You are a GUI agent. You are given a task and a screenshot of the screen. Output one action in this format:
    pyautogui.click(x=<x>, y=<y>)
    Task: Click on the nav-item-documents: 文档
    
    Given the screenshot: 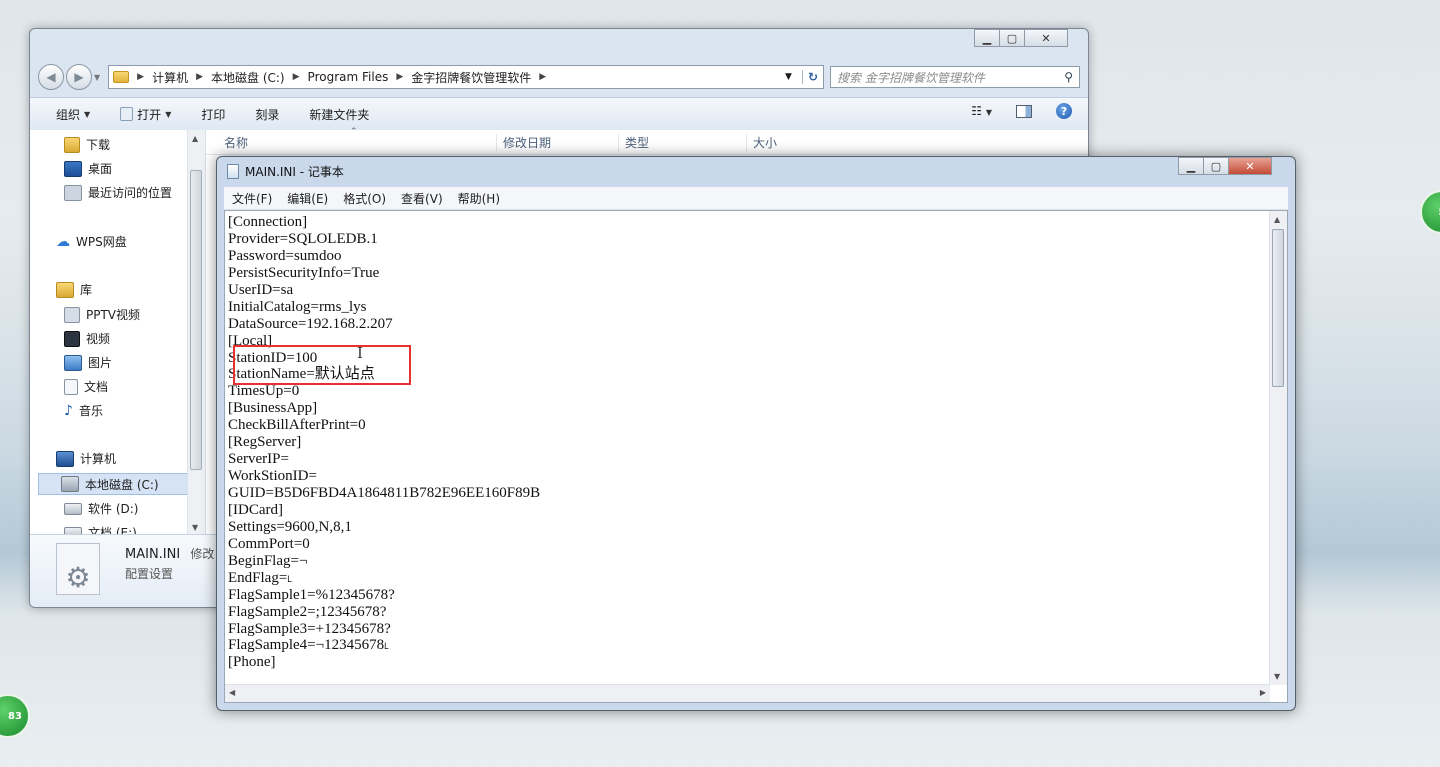 What is the action you would take?
    pyautogui.click(x=86, y=386)
    